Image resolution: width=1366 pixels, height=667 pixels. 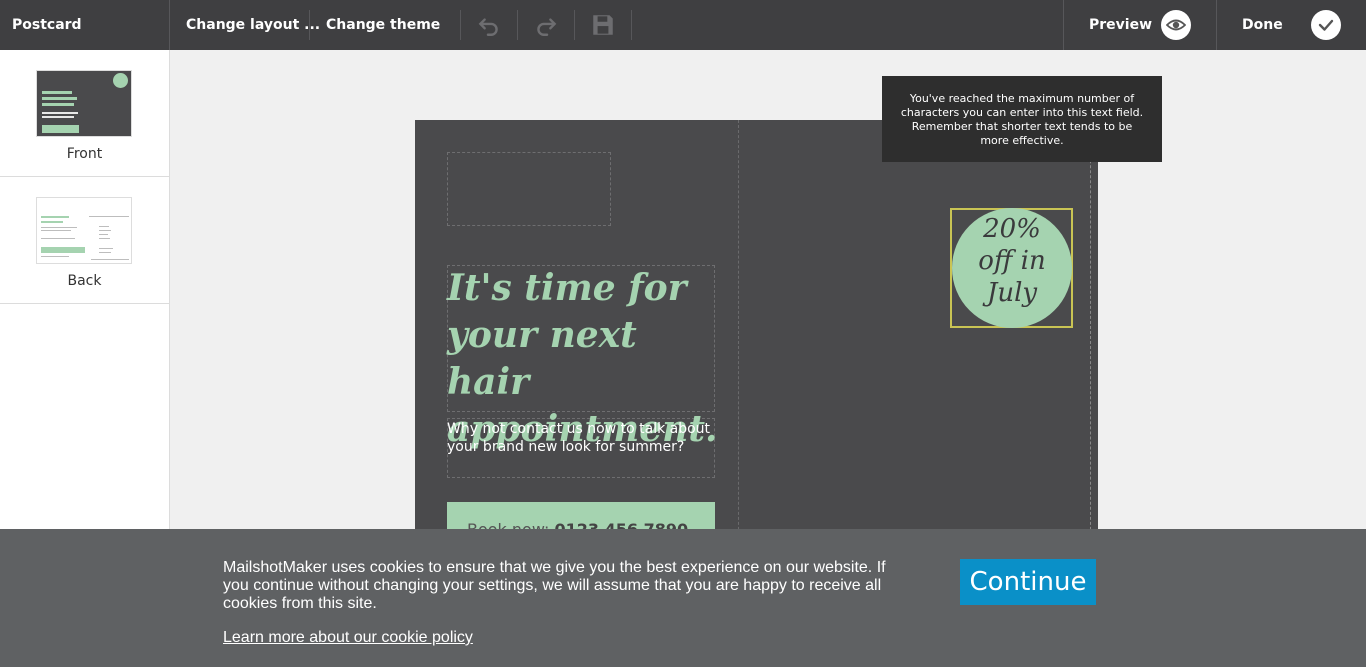 I want to click on page-thumb-front: Front, so click(x=84, y=113).